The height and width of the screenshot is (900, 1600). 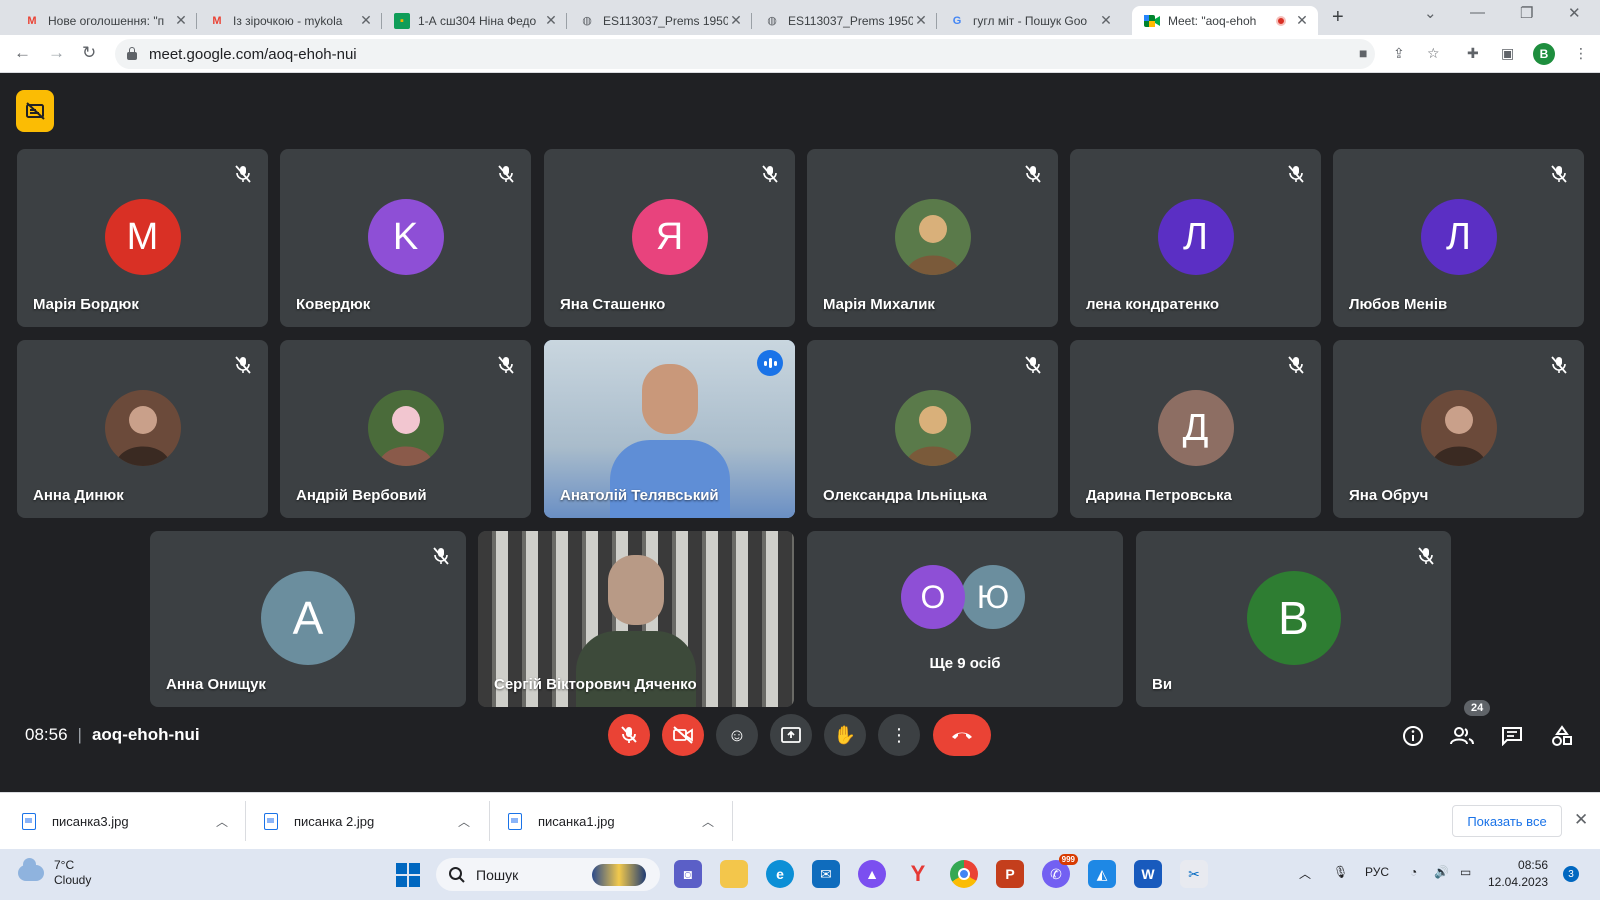 I want to click on profile-avatar: B, so click(x=1544, y=54).